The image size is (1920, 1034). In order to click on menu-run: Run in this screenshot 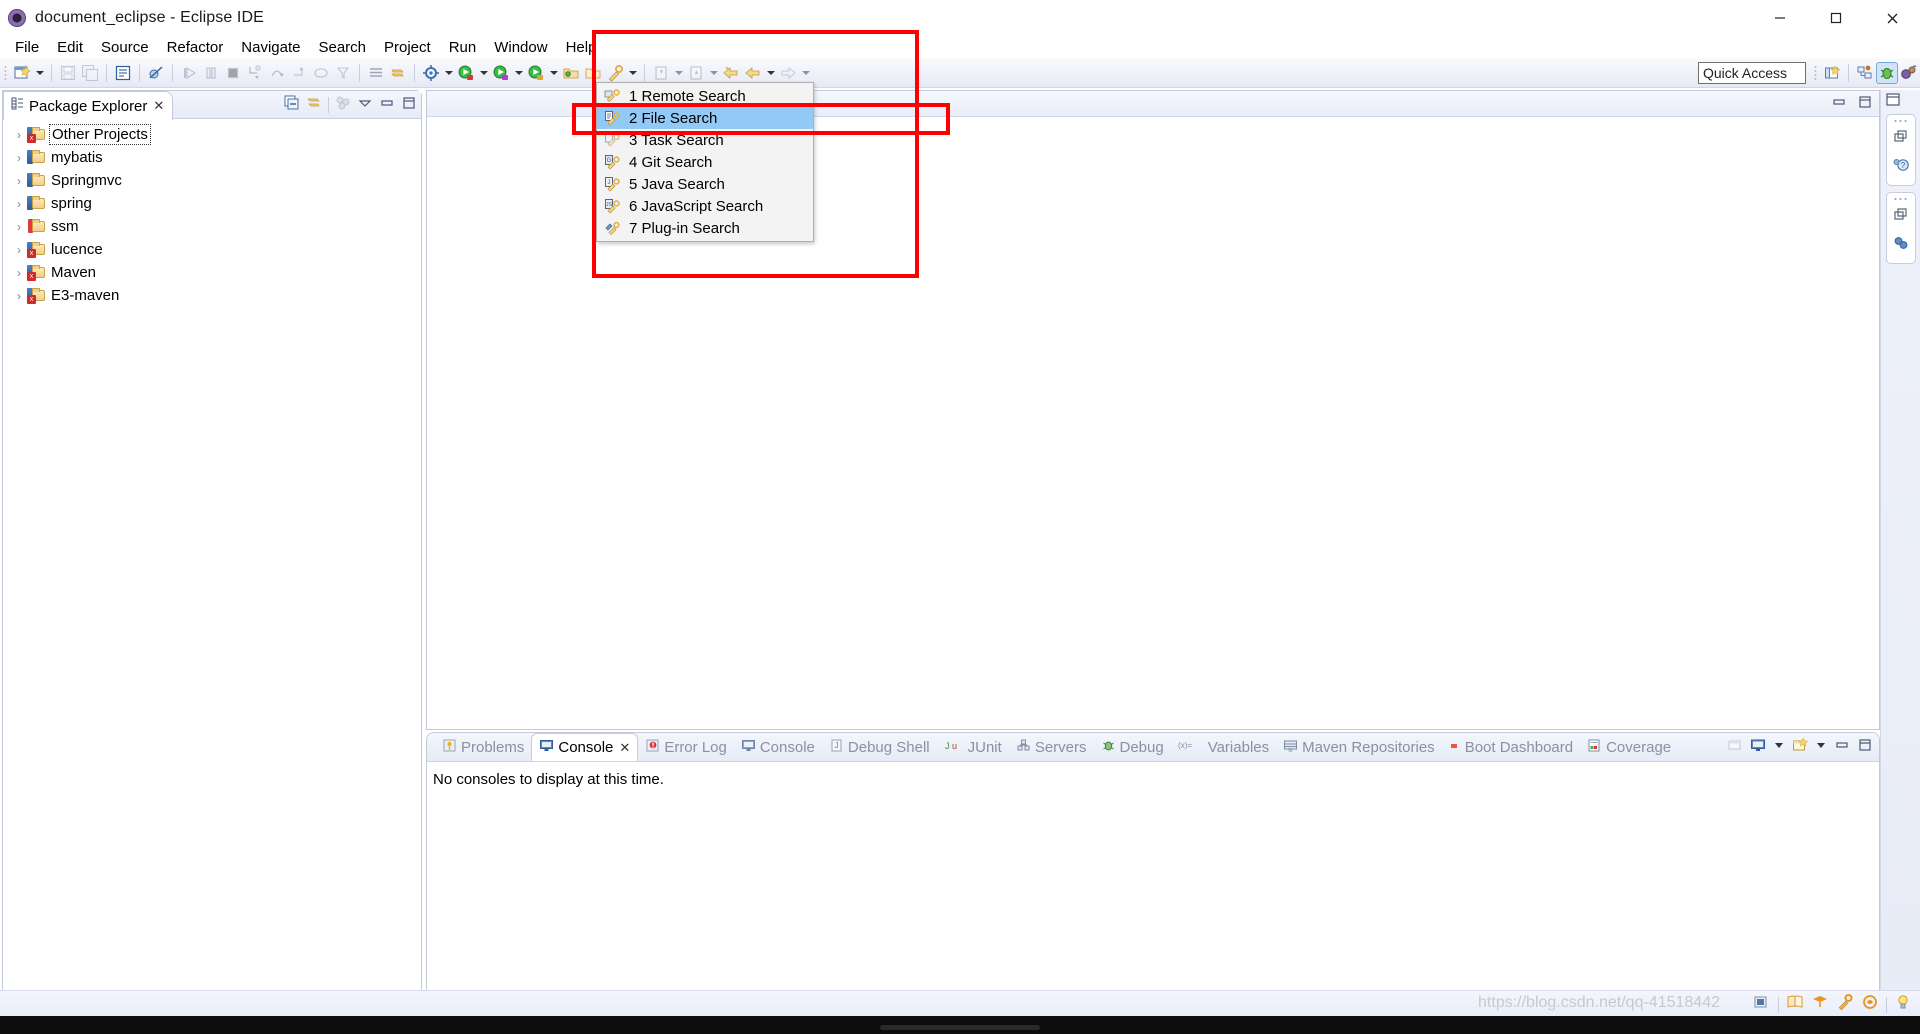, I will do `click(463, 47)`.